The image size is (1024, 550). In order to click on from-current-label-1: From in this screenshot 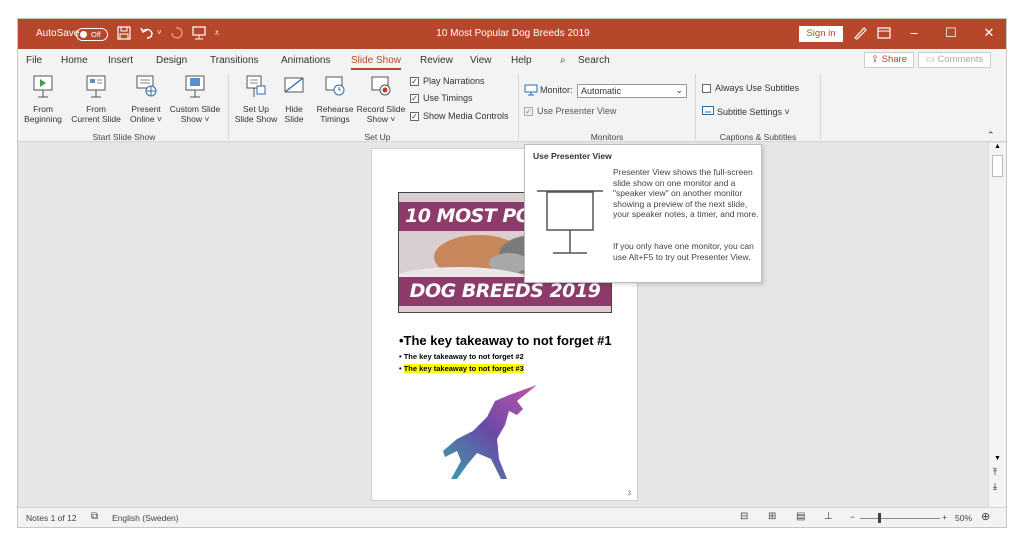, I will do `click(96, 109)`.